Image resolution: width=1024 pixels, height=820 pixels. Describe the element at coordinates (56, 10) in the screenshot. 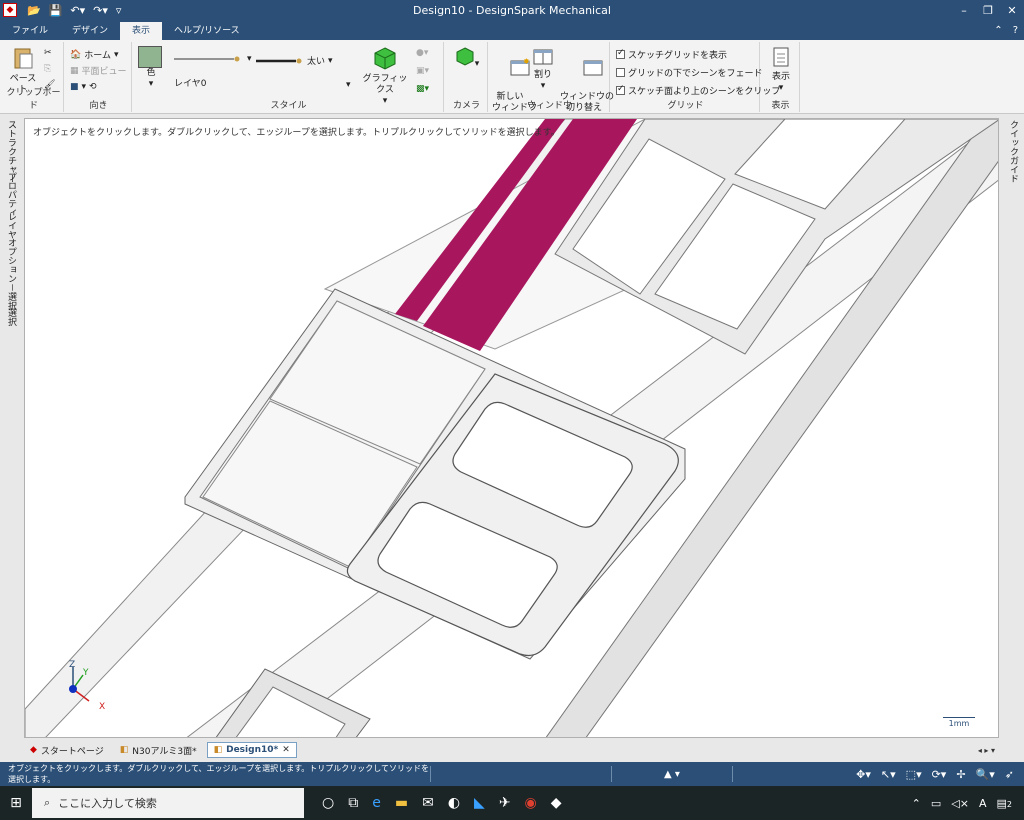

I see `save-icon: 💾` at that location.